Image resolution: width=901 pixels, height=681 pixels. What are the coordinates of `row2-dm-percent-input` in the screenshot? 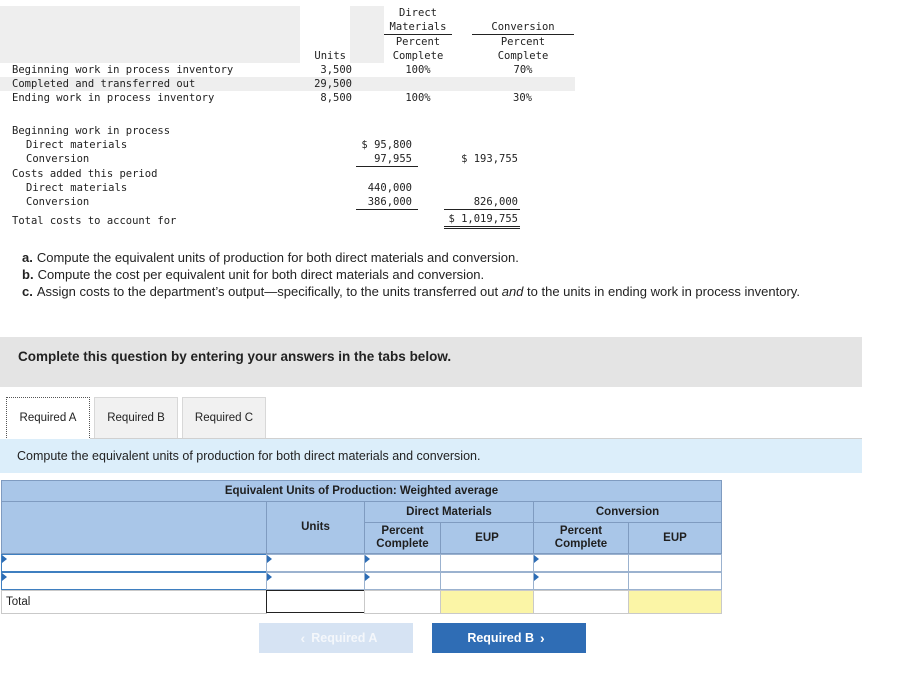 It's located at (402, 583).